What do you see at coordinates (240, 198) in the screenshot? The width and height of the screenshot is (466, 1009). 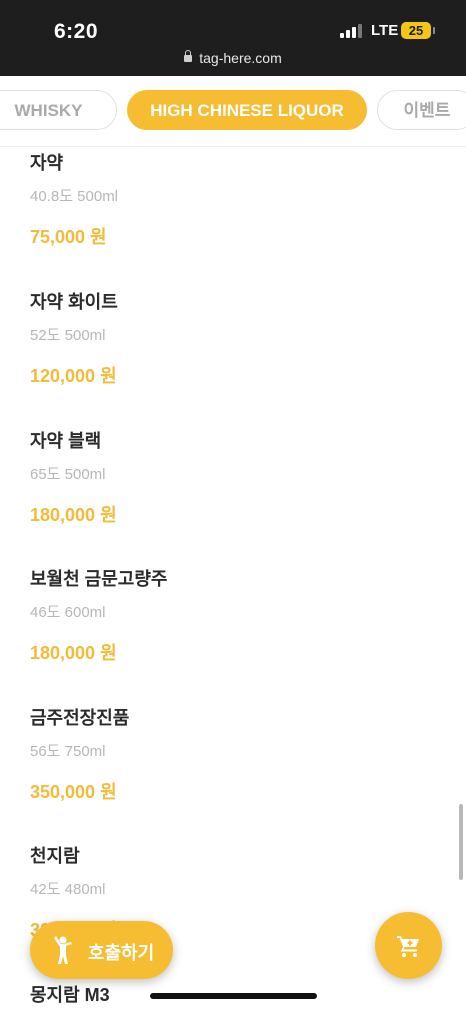 I see `menu-item: 자약 40.8도 500ml 75,000 원` at bounding box center [240, 198].